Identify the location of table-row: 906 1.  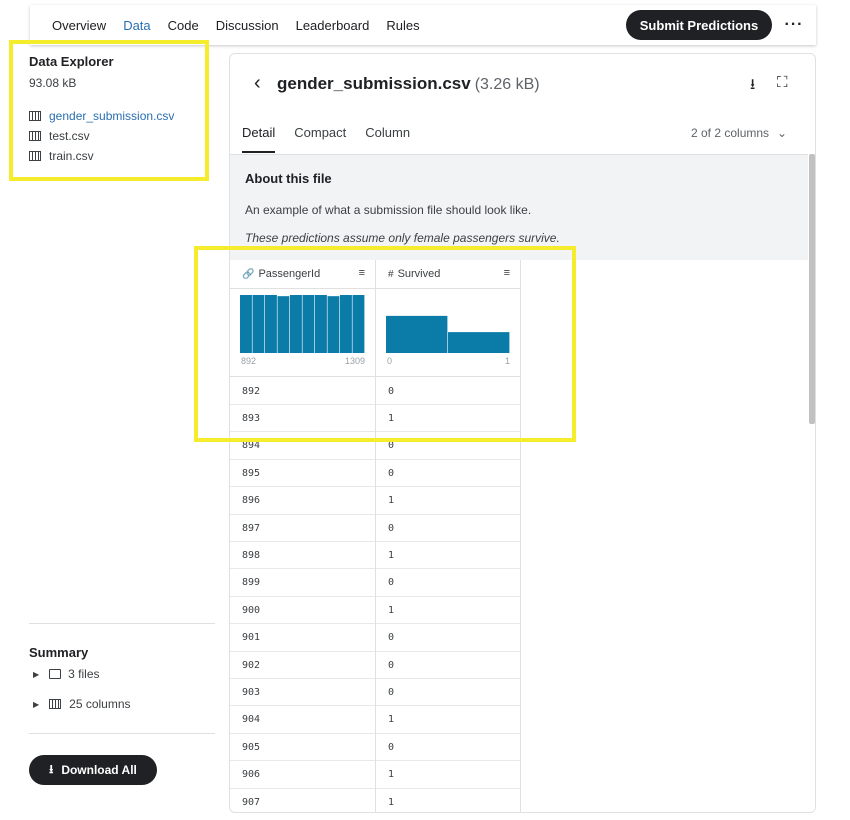
(375, 774).